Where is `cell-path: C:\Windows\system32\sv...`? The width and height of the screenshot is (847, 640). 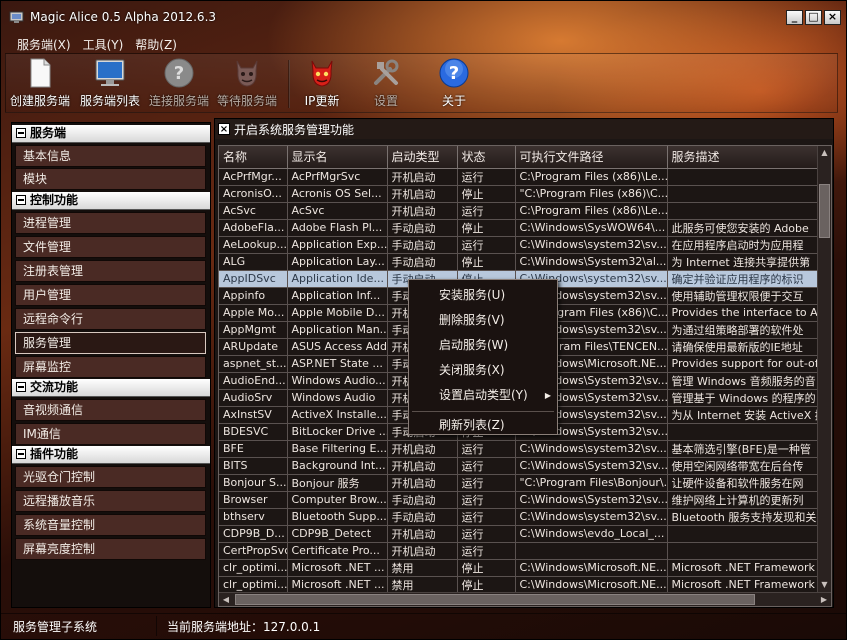 cell-path: C:\Windows\system32\sv... is located at coordinates (591, 245).